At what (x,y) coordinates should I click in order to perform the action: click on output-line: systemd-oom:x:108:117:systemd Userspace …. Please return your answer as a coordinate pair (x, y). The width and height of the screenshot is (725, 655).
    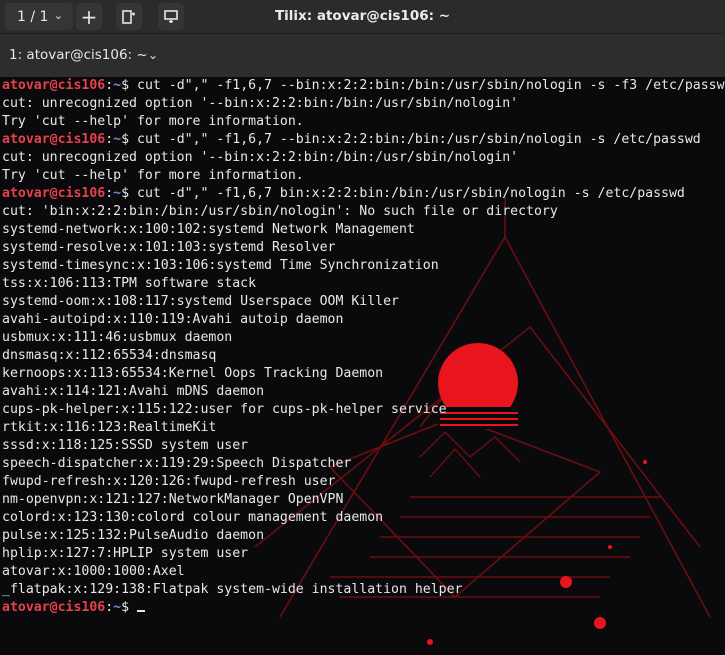
    Looking at the image, I should click on (363, 302).